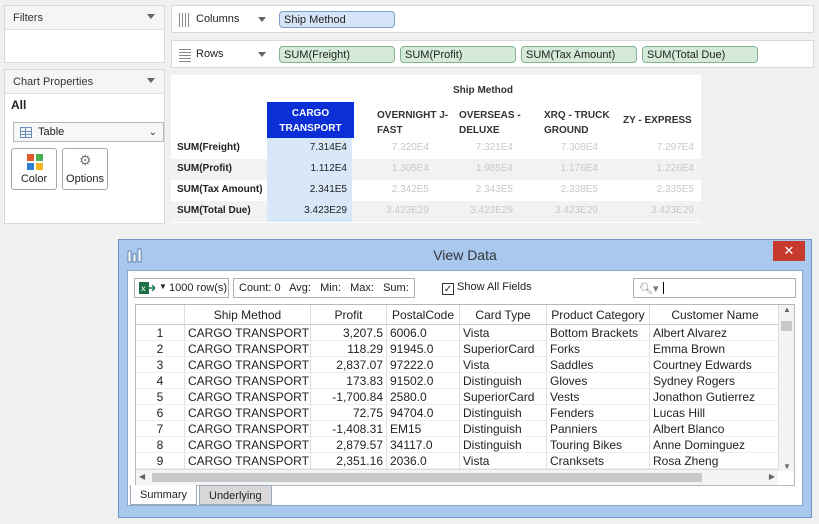 The width and height of the screenshot is (819, 524). What do you see at coordinates (715, 381) in the screenshot?
I see `customer-name-cell: Sydney Rogers` at bounding box center [715, 381].